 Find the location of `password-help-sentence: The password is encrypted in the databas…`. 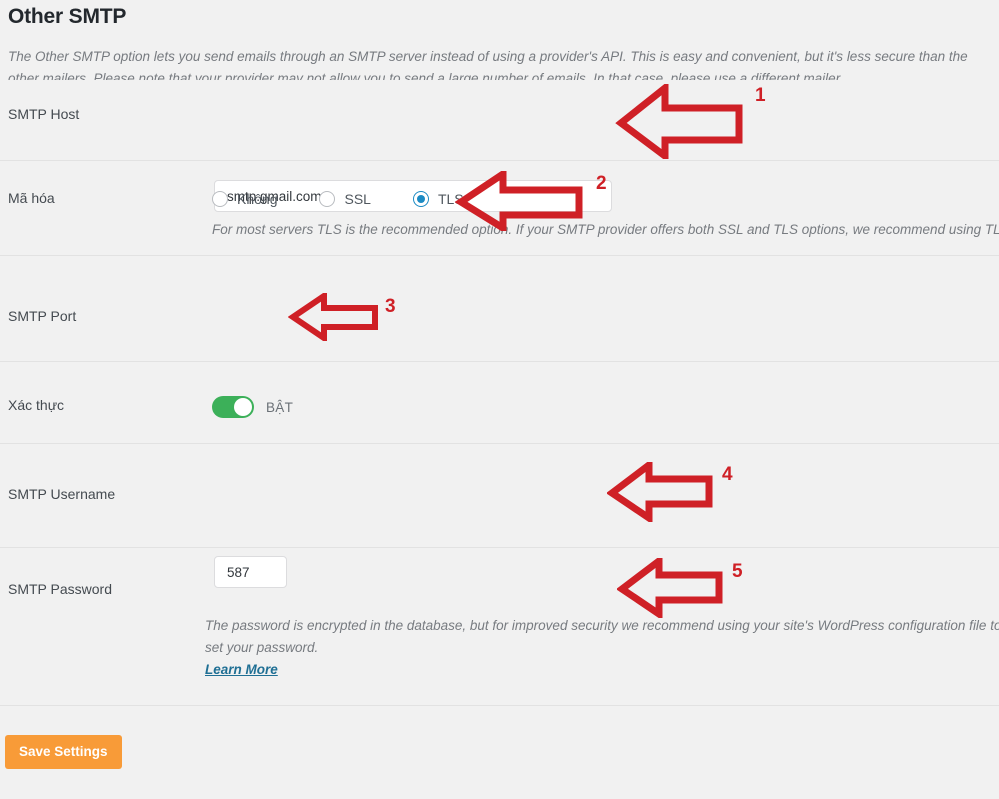

password-help-sentence: The password is encrypted in the databas… is located at coordinates (602, 636).